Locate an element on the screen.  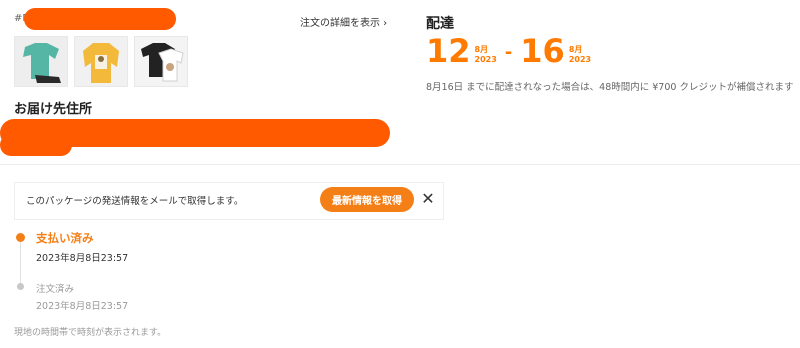
yellow-sweater-image is located at coordinates (101, 61).